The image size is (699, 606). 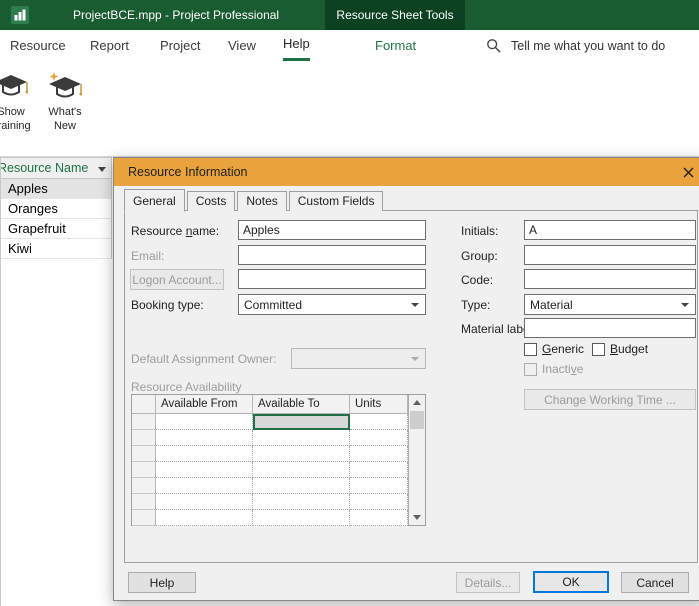 I want to click on scroll-up-icon, so click(x=417, y=402).